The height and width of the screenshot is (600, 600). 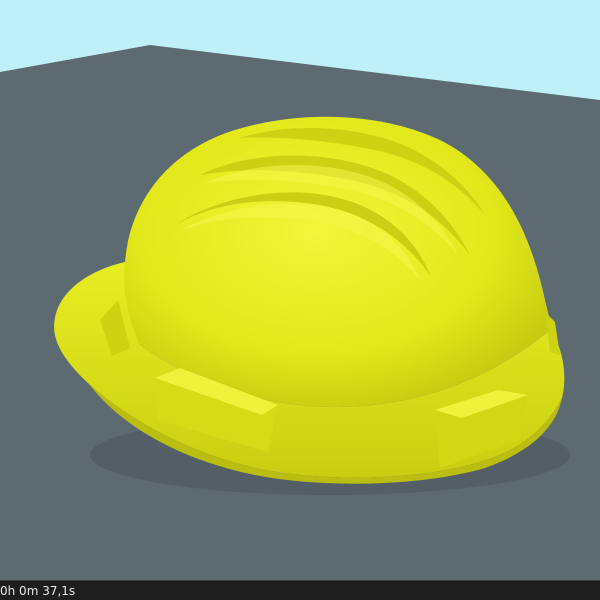 I want to click on render-time-label: 0h 0m 37,1s, so click(x=38, y=591).